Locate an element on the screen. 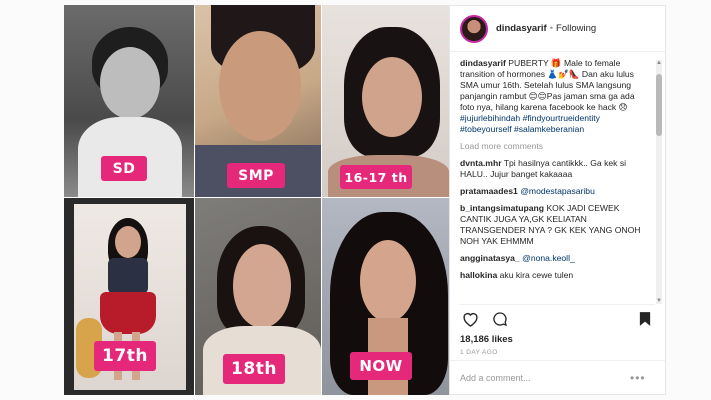 This screenshot has width=711, height=400. comment: hallokina aku kira cewe tulen is located at coordinates (555, 275).